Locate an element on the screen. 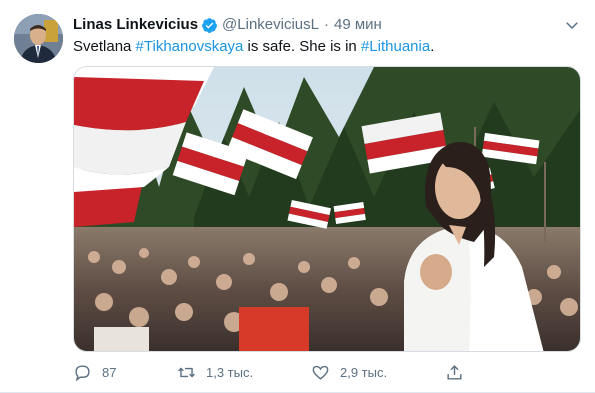 The height and width of the screenshot is (393, 595). retweet-button: 1,3 тыс. is located at coordinates (215, 372).